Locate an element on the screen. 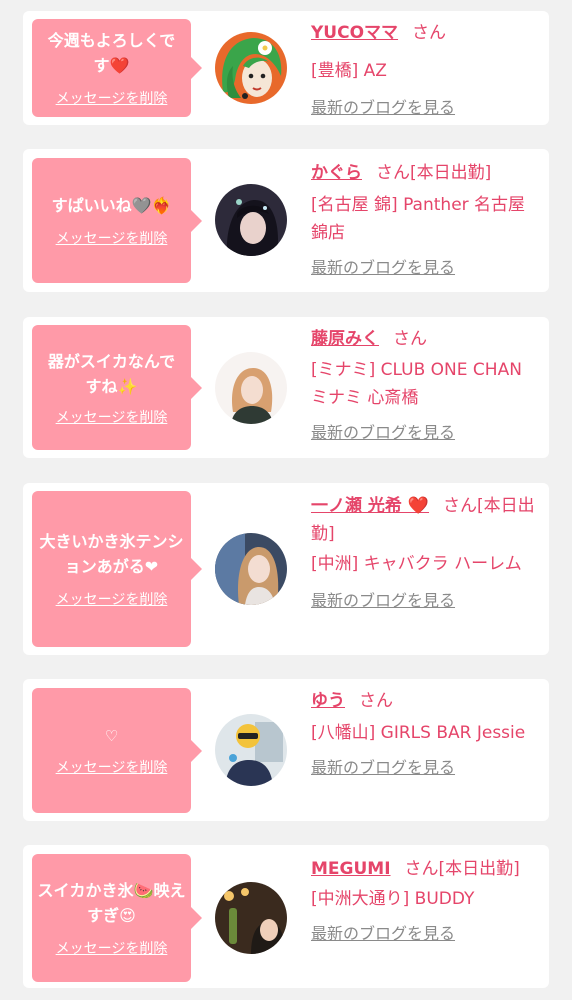 This screenshot has height=1000, width=572. cast-info: MEGUMI さん[本日出勤] [中洲大通り] BUDDY 最新のブログを見る is located at coordinates (424, 900).